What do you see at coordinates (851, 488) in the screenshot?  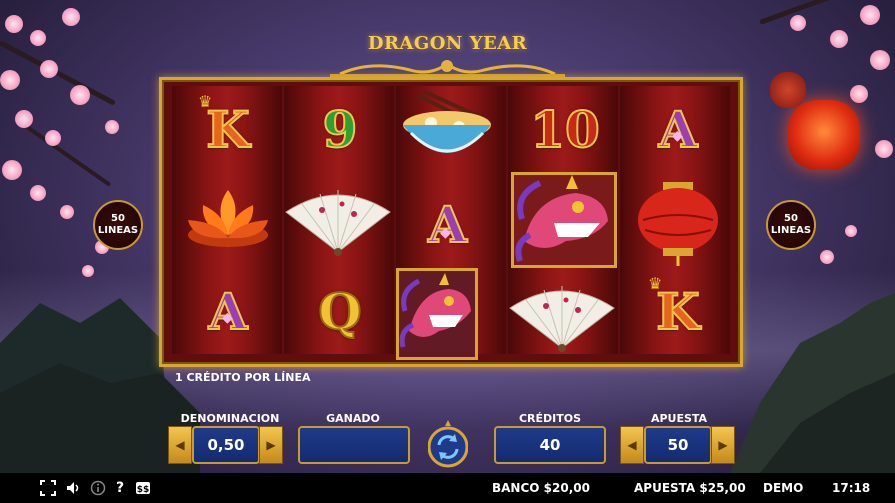 I see `clock: 17:18` at bounding box center [851, 488].